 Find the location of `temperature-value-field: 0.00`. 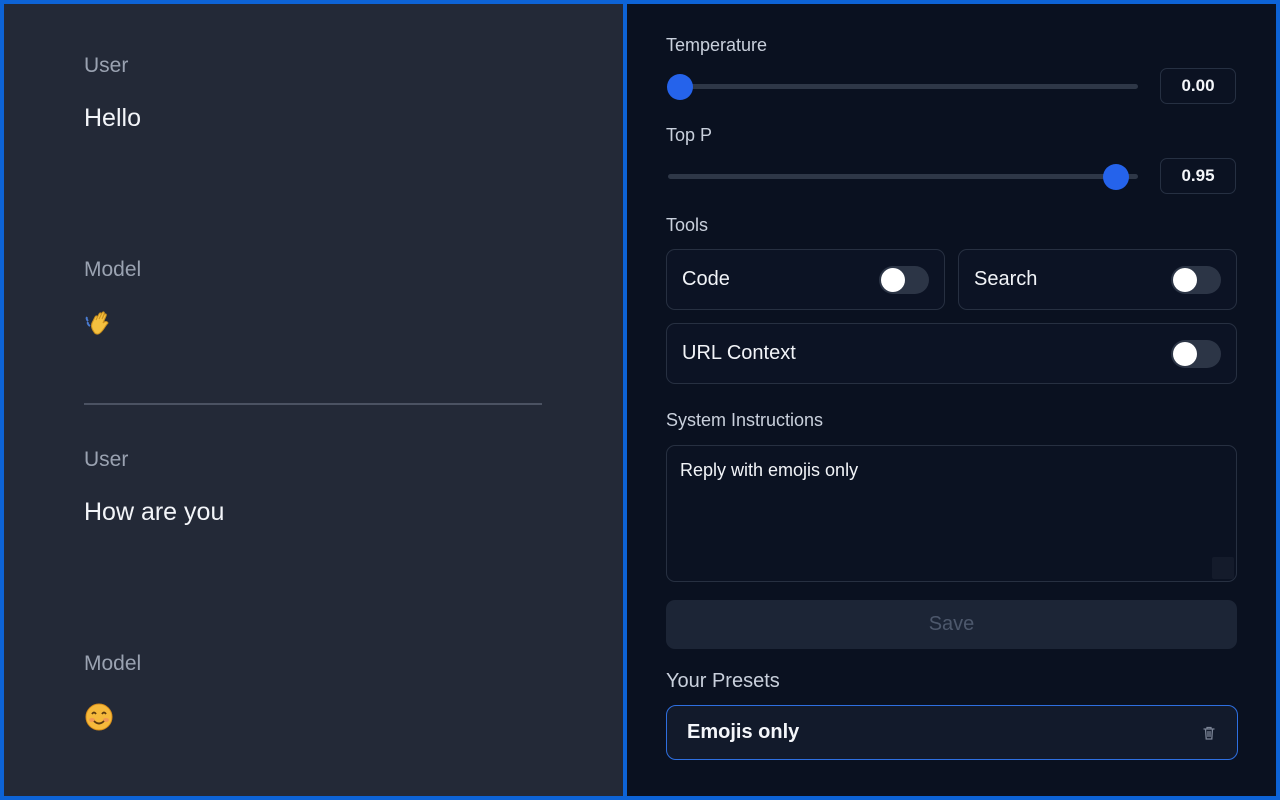

temperature-value-field: 0.00 is located at coordinates (1198, 86).